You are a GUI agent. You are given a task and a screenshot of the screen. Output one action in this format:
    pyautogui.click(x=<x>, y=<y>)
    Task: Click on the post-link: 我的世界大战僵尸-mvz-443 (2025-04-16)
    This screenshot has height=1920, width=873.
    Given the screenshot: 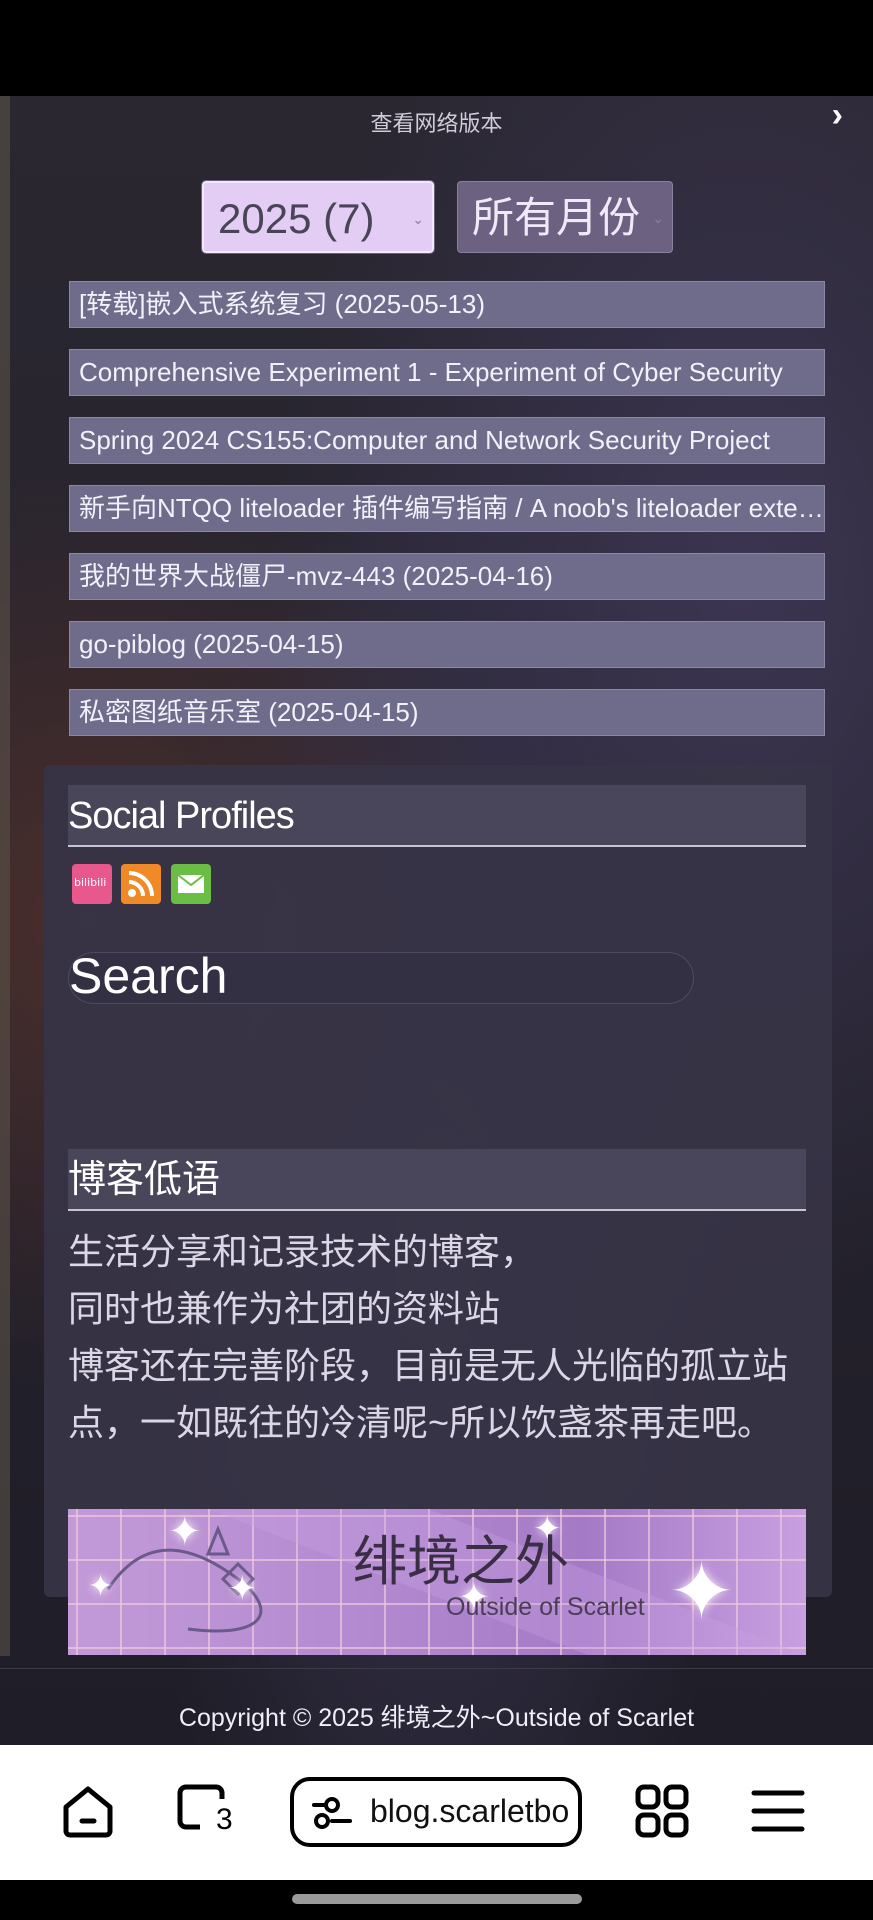 What is the action you would take?
    pyautogui.click(x=447, y=576)
    